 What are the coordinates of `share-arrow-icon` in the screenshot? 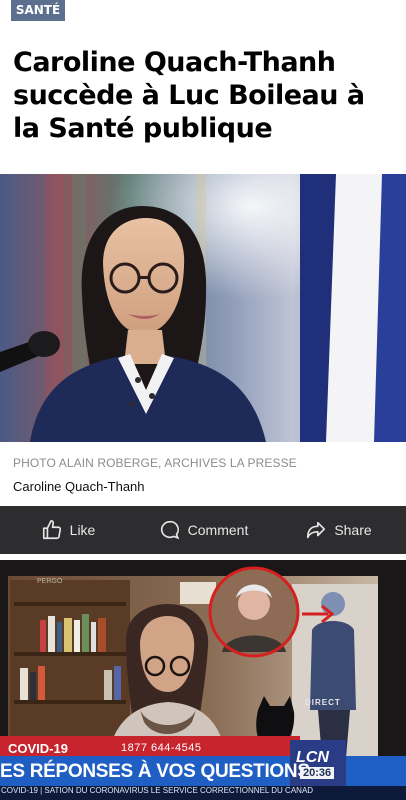 It's located at (316, 530).